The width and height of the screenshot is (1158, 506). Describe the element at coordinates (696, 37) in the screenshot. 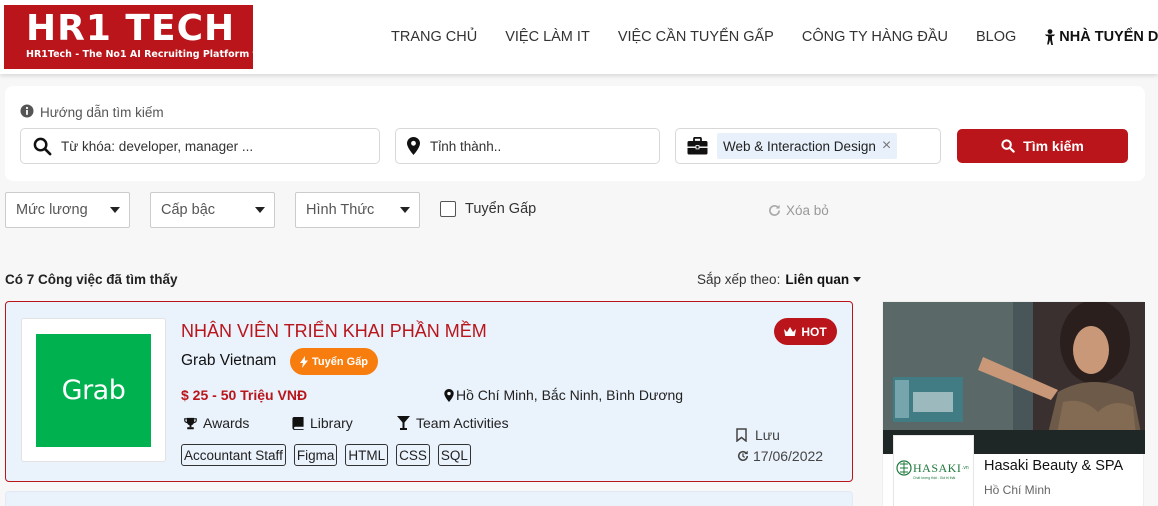

I see `nav-urgent-jobs: VIỆC CẦN TUYỂN GẤP` at that location.